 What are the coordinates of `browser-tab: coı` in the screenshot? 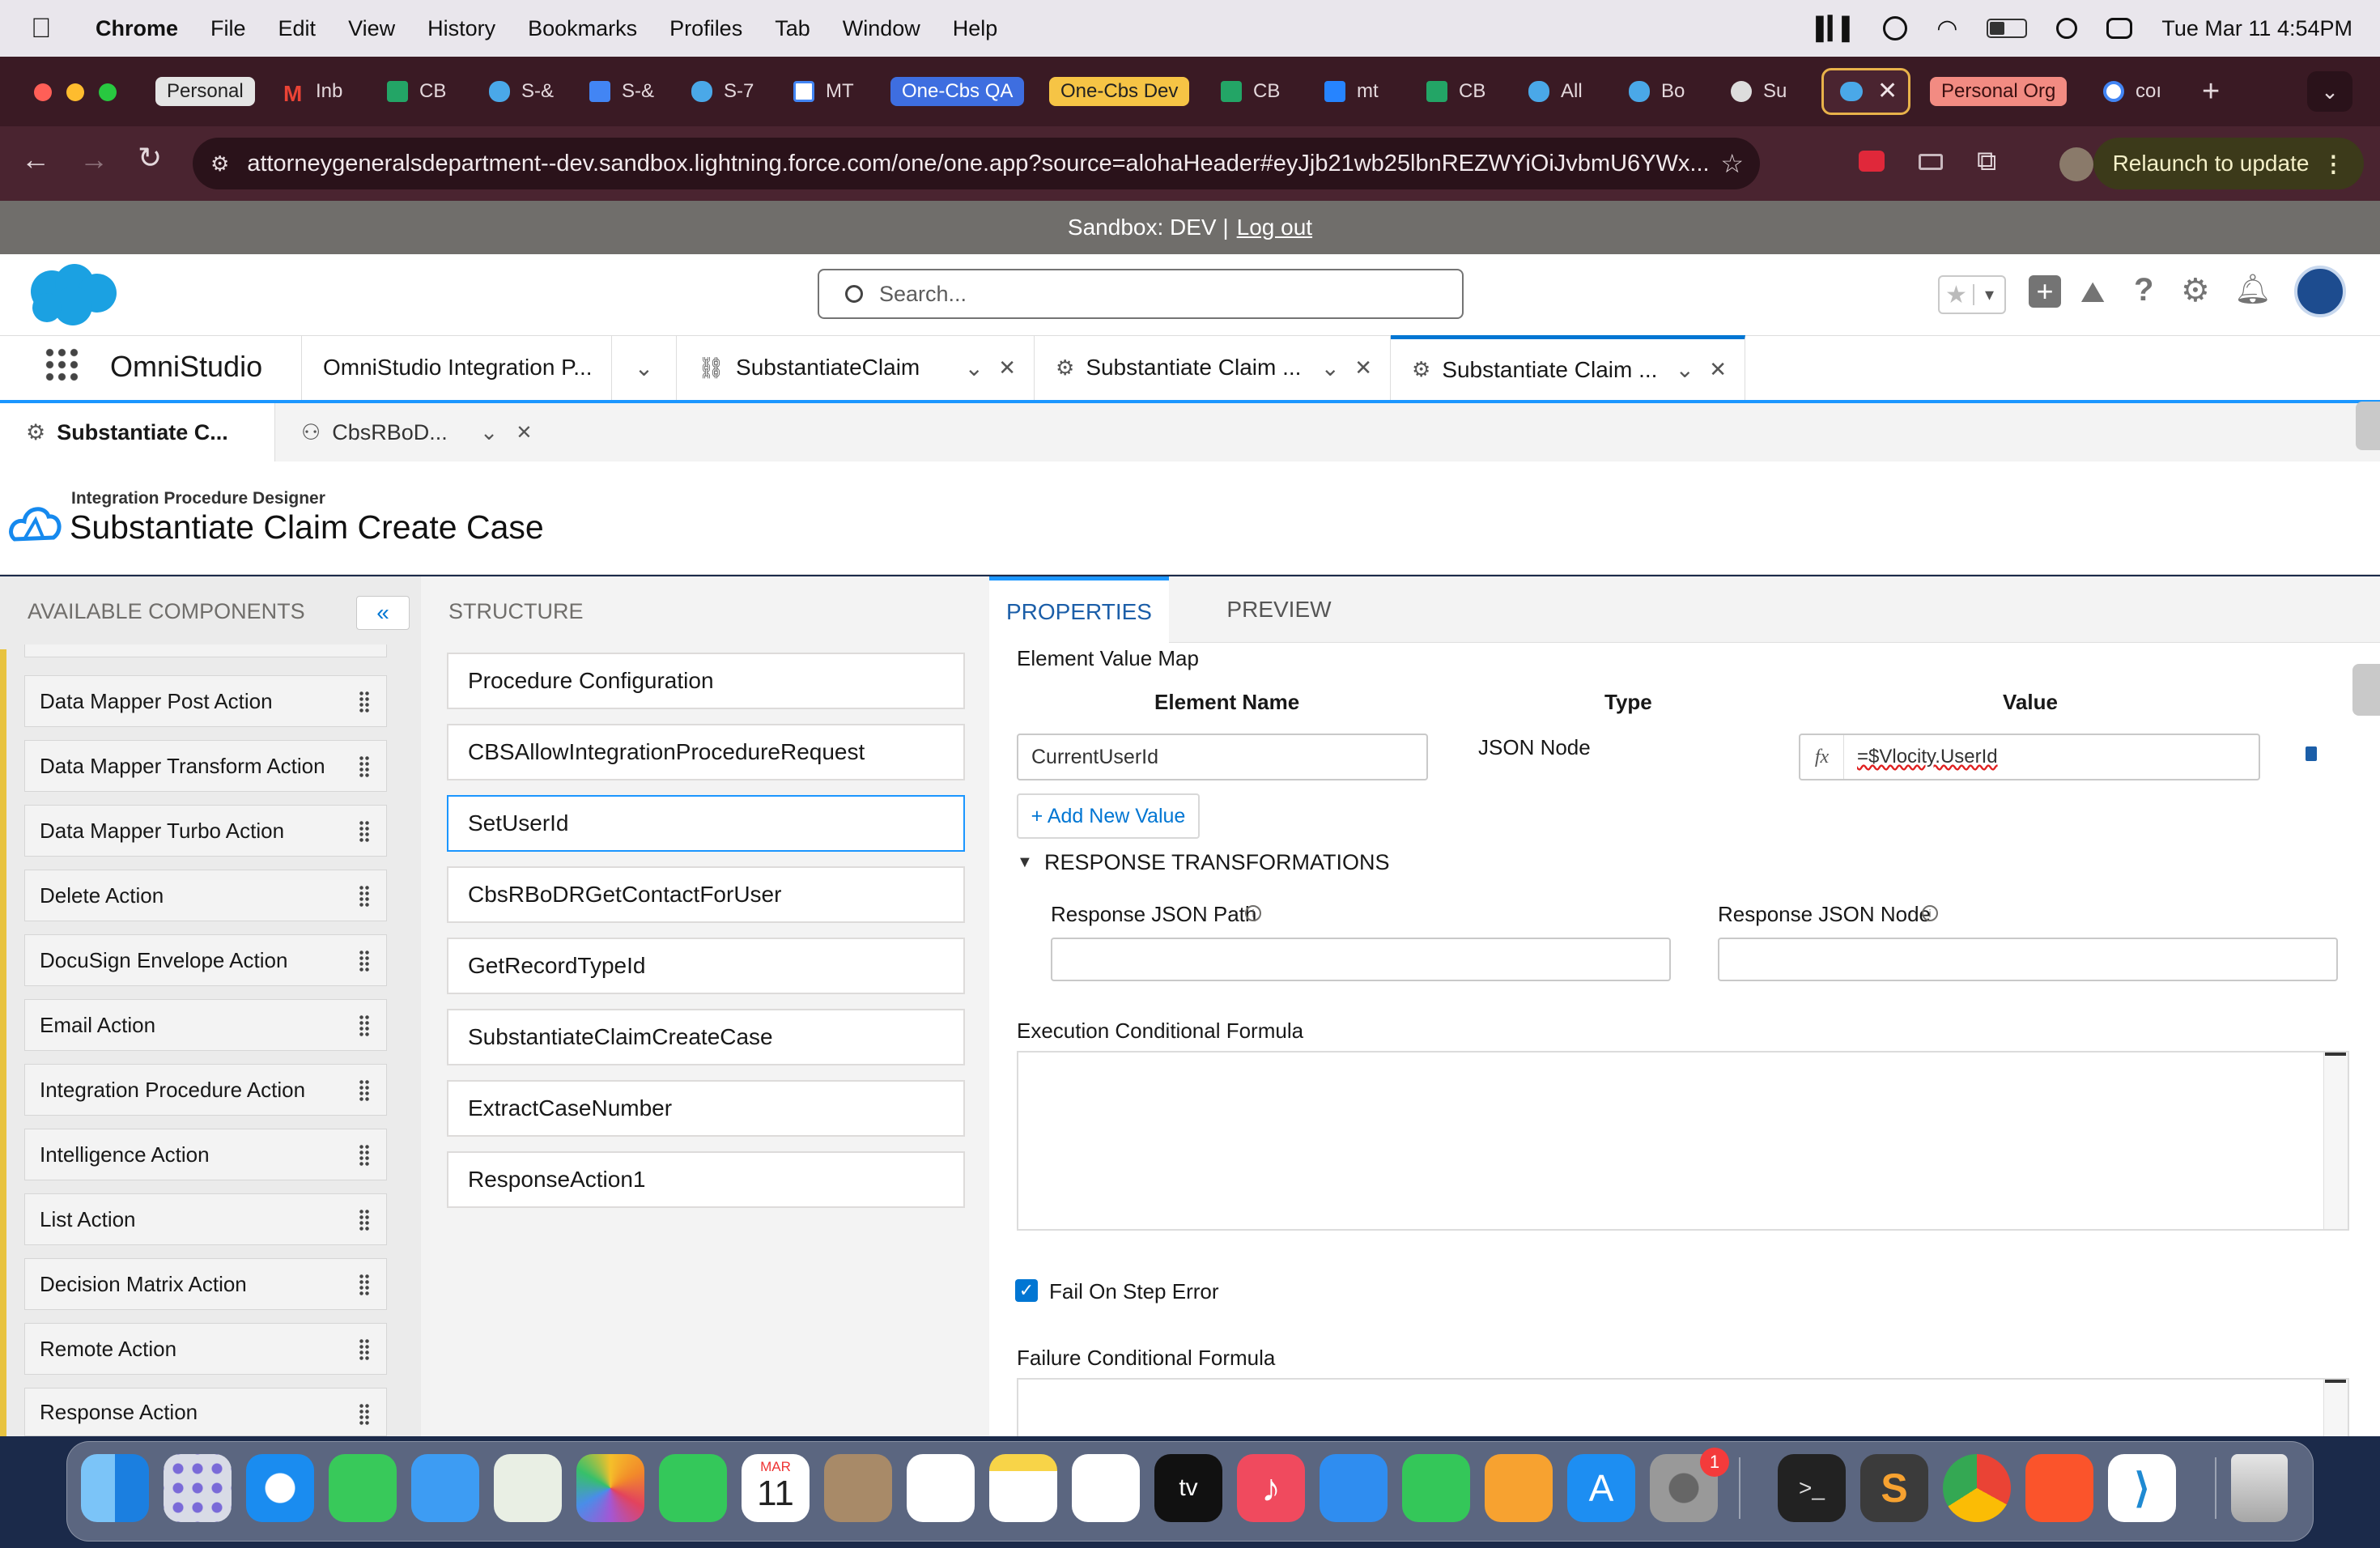 It's located at (2139, 92).